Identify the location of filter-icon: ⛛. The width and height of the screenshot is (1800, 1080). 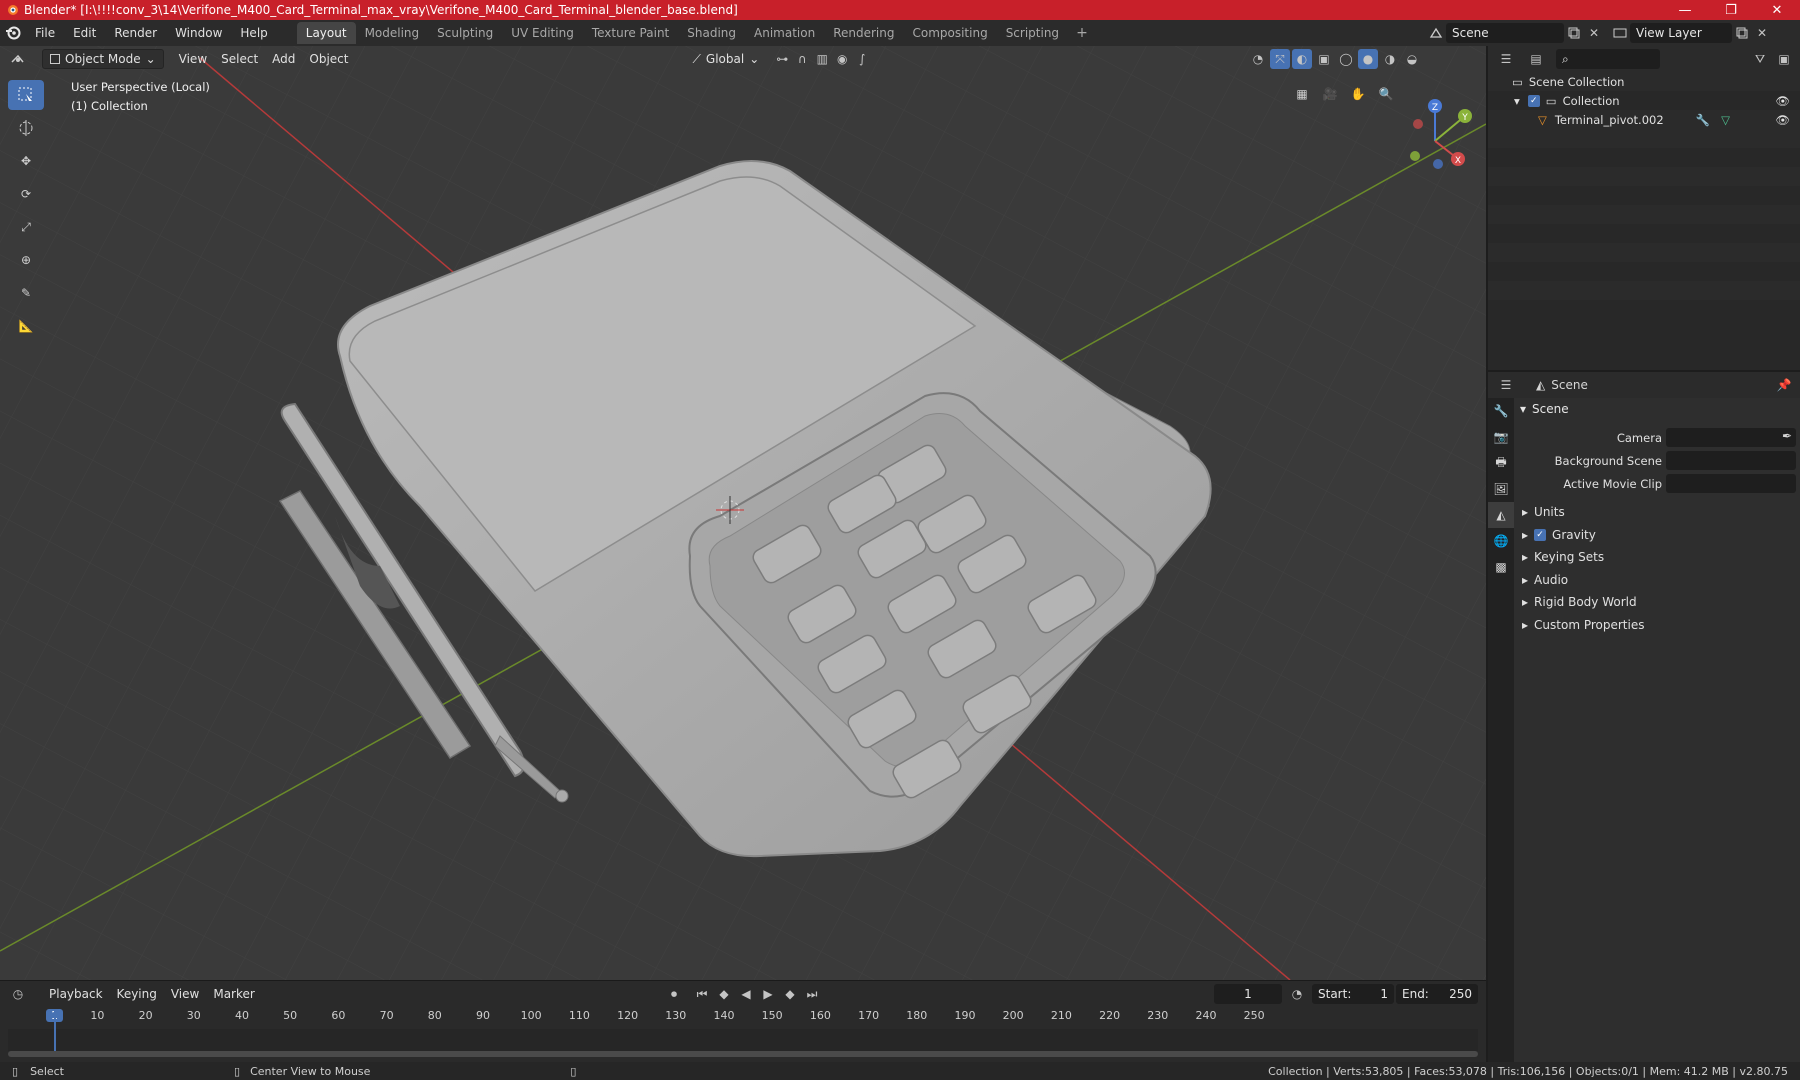
(1760, 59).